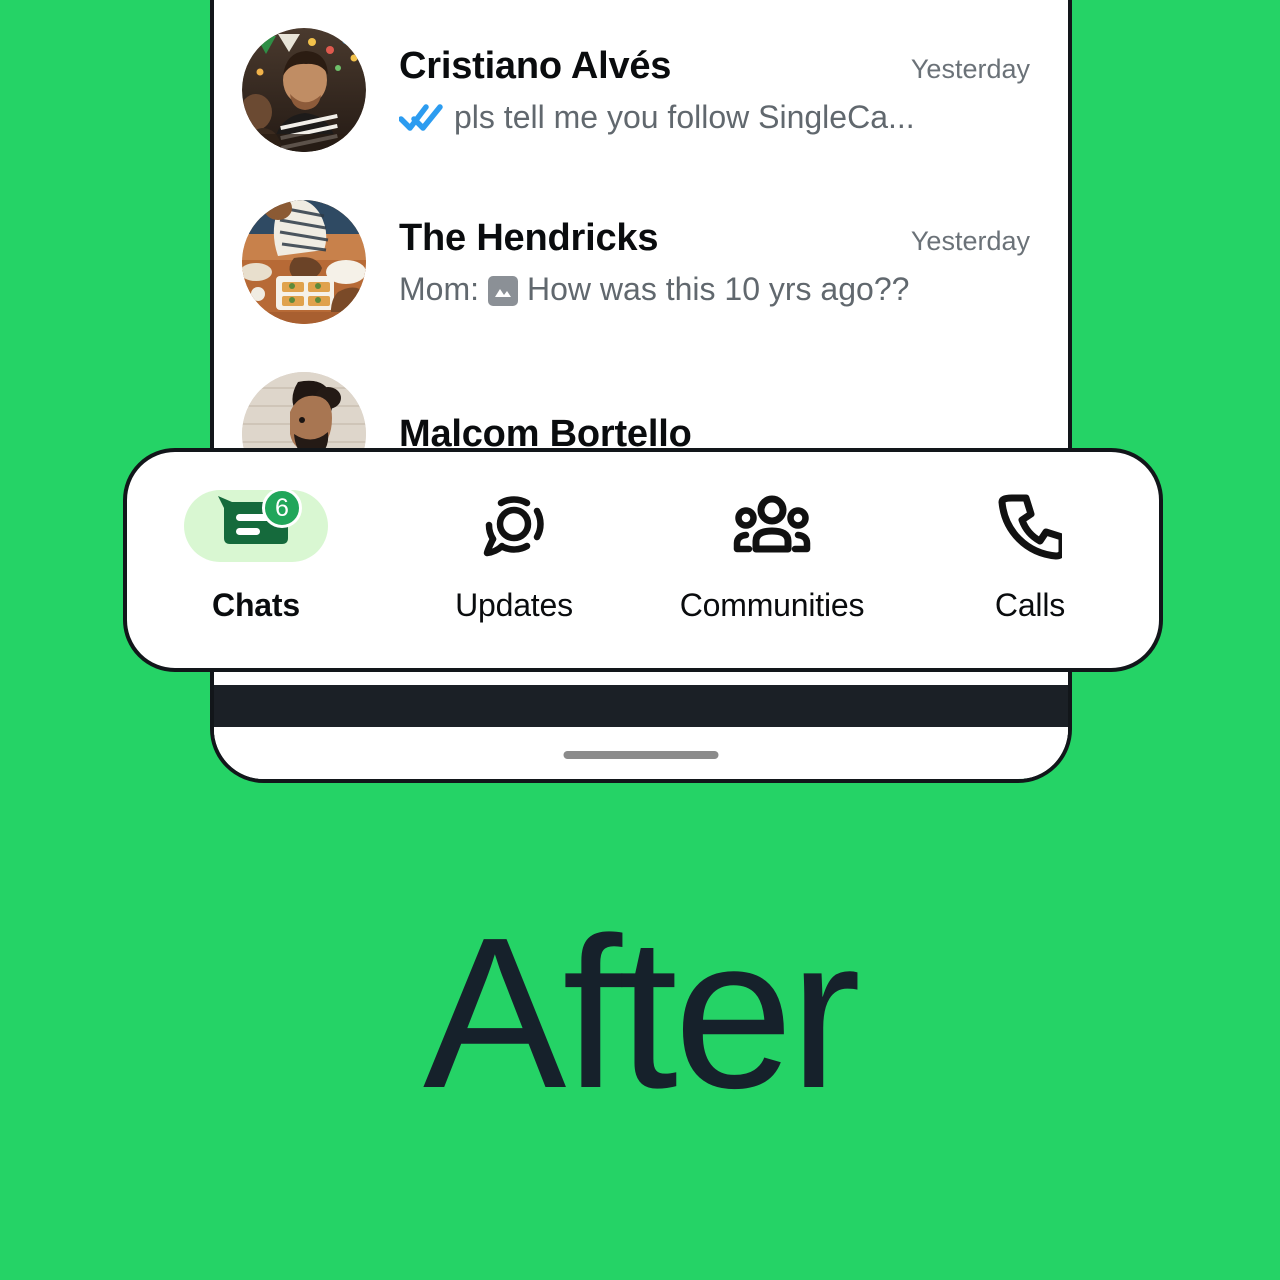 The height and width of the screenshot is (1280, 1280). I want to click on tab-chats: 6 Chats, so click(256, 560).